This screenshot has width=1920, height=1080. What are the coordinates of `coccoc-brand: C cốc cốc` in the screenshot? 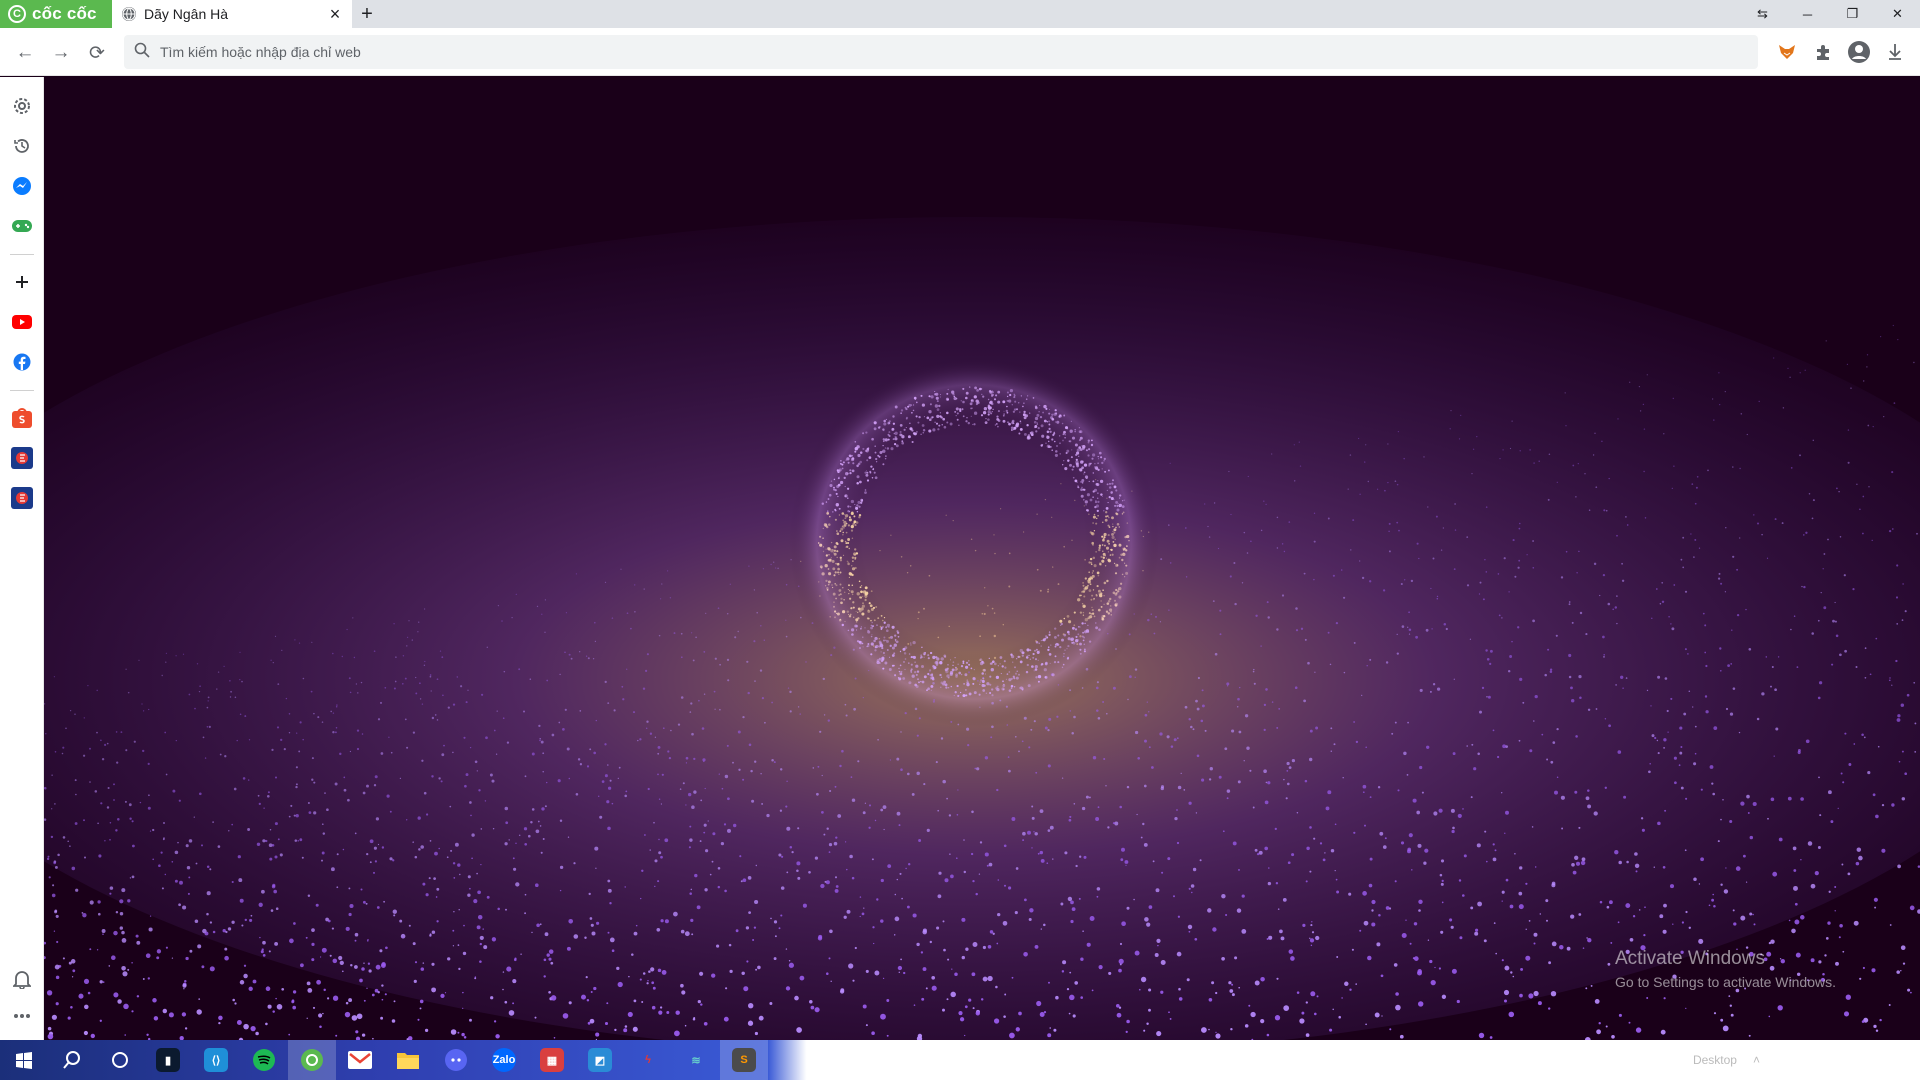 It's located at (56, 14).